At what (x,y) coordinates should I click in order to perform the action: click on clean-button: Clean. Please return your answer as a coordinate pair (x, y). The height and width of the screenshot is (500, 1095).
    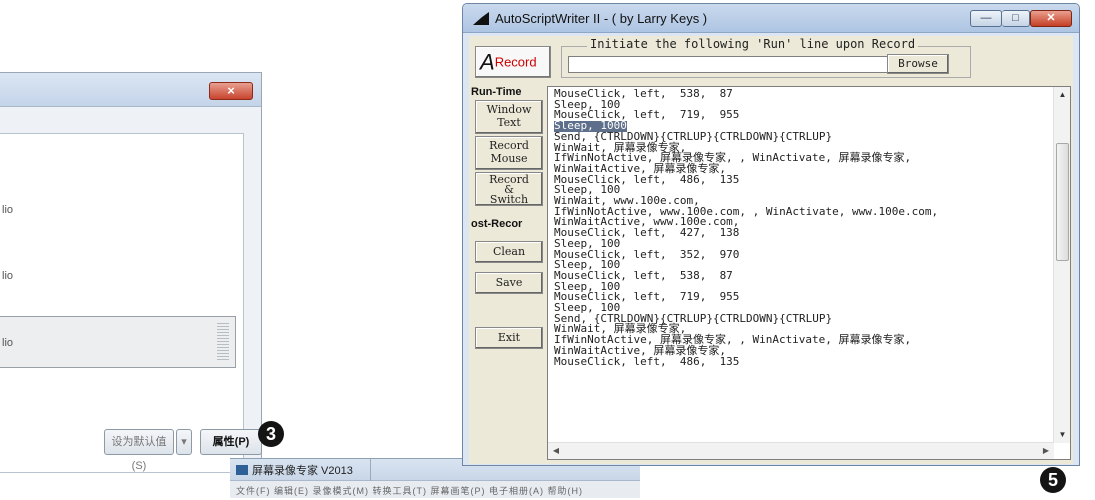
    Looking at the image, I should click on (509, 252).